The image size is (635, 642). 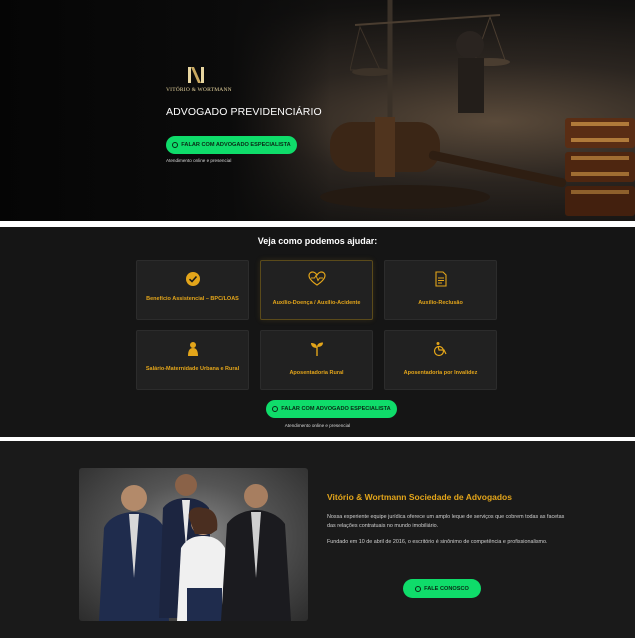 What do you see at coordinates (317, 425) in the screenshot?
I see `services-subtext: Atendimento online e presencial` at bounding box center [317, 425].